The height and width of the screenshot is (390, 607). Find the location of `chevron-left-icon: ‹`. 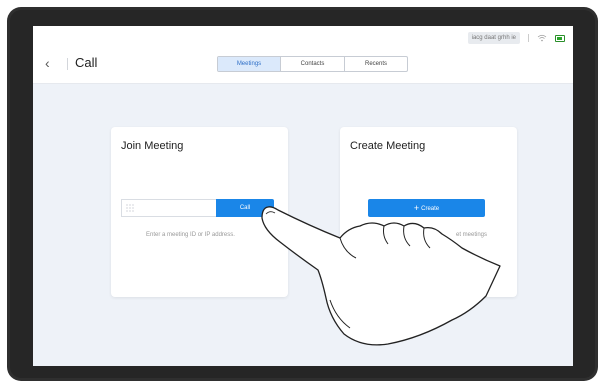

chevron-left-icon: ‹ is located at coordinates (50, 63).